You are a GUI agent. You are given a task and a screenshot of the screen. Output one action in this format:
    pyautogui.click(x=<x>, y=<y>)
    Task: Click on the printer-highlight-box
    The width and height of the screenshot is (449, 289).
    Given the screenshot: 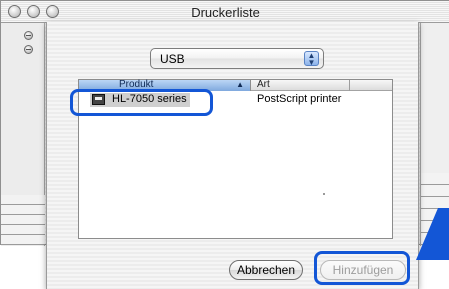 What is the action you would take?
    pyautogui.click(x=141, y=102)
    